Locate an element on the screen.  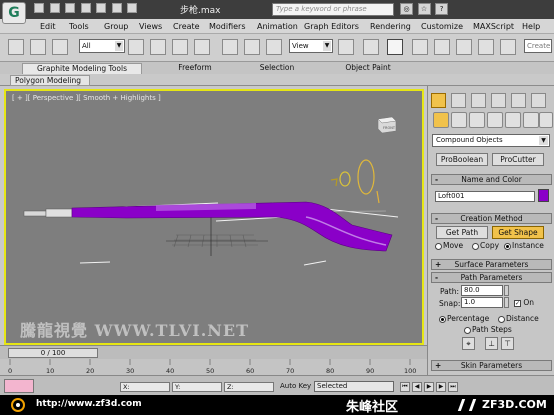
scale-icon is located at coordinates (274, 47).